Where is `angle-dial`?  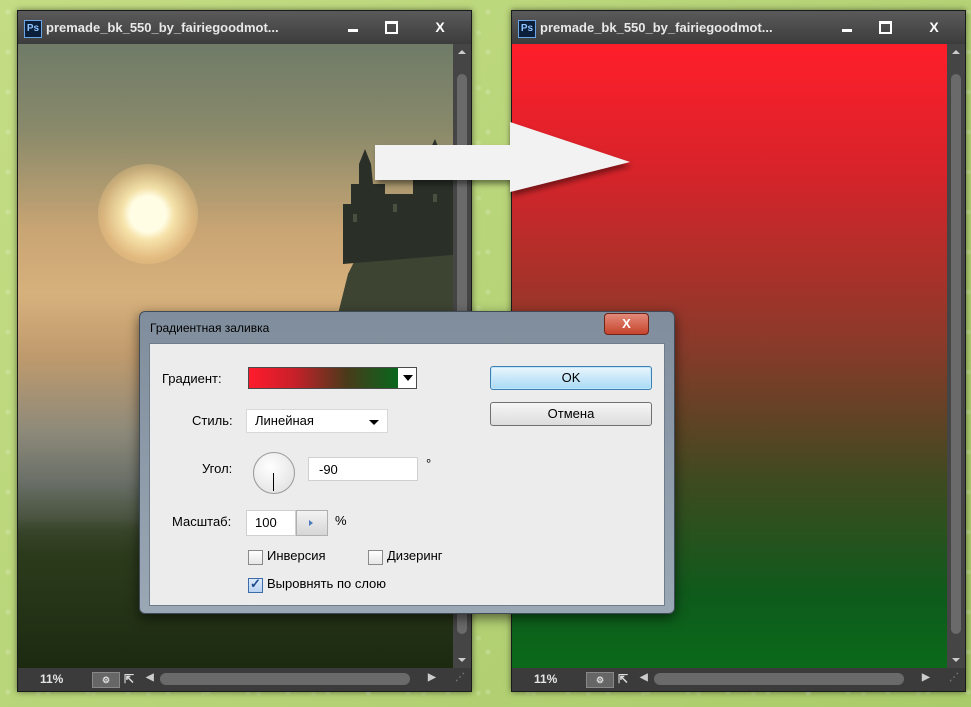 angle-dial is located at coordinates (274, 473).